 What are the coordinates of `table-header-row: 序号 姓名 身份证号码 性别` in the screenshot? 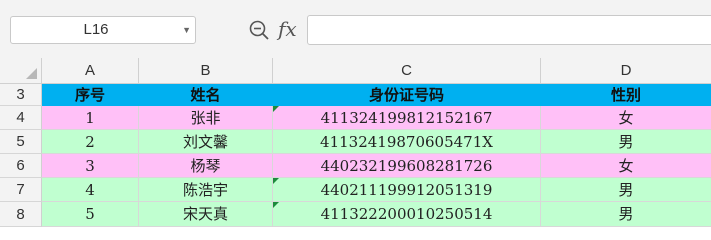 It's located at (376, 95).